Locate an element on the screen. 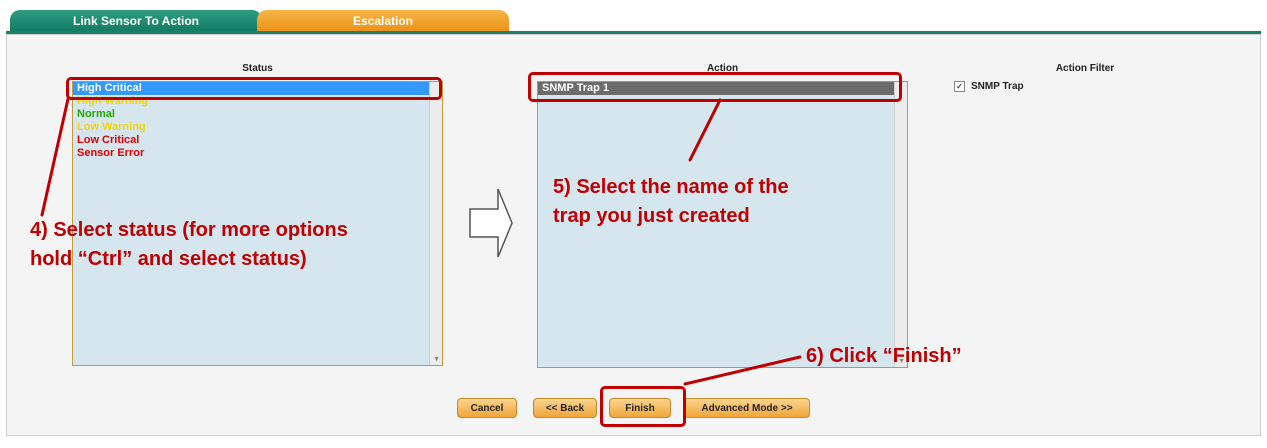 This screenshot has width=1267, height=448. annotation-step-5-line-1: 5) Select the name of the is located at coordinates (671, 187).